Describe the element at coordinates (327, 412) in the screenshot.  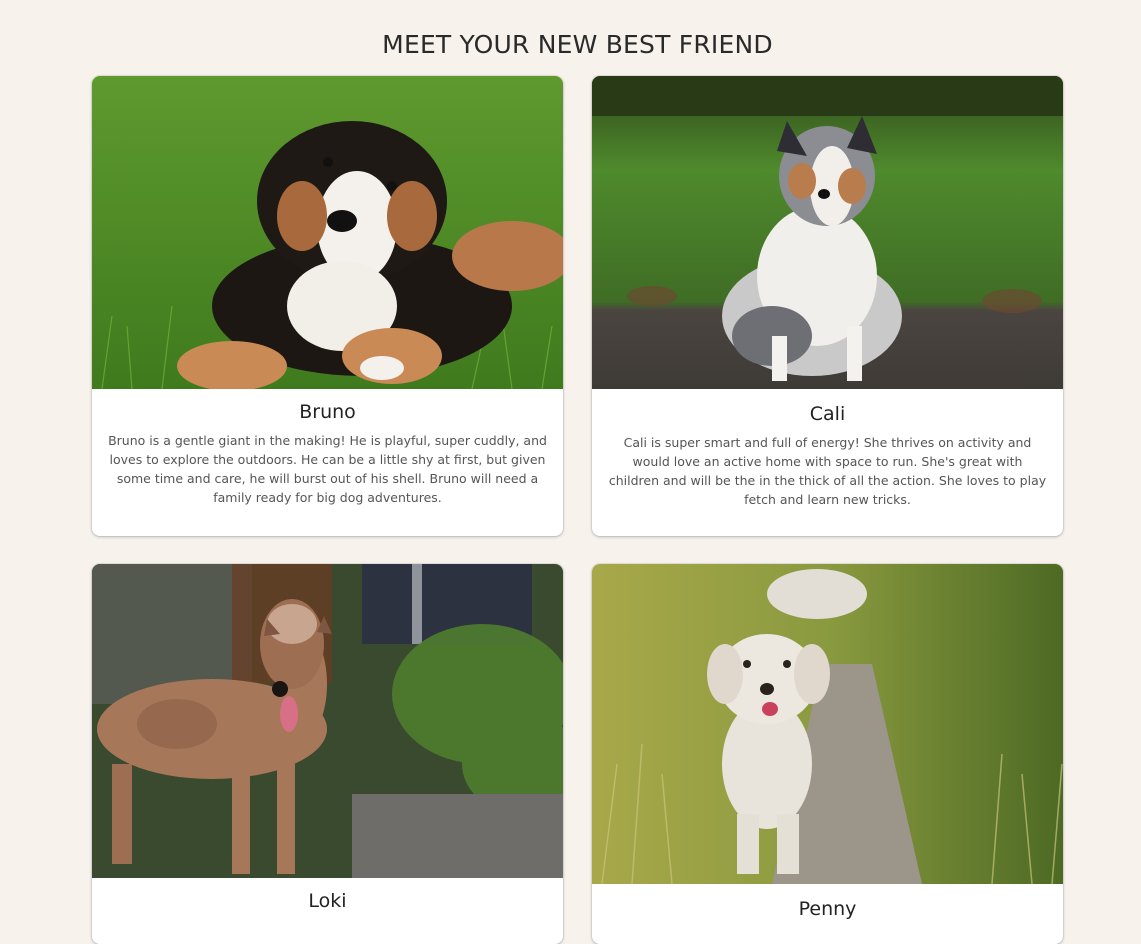
I see `dog-name: Bruno` at that location.